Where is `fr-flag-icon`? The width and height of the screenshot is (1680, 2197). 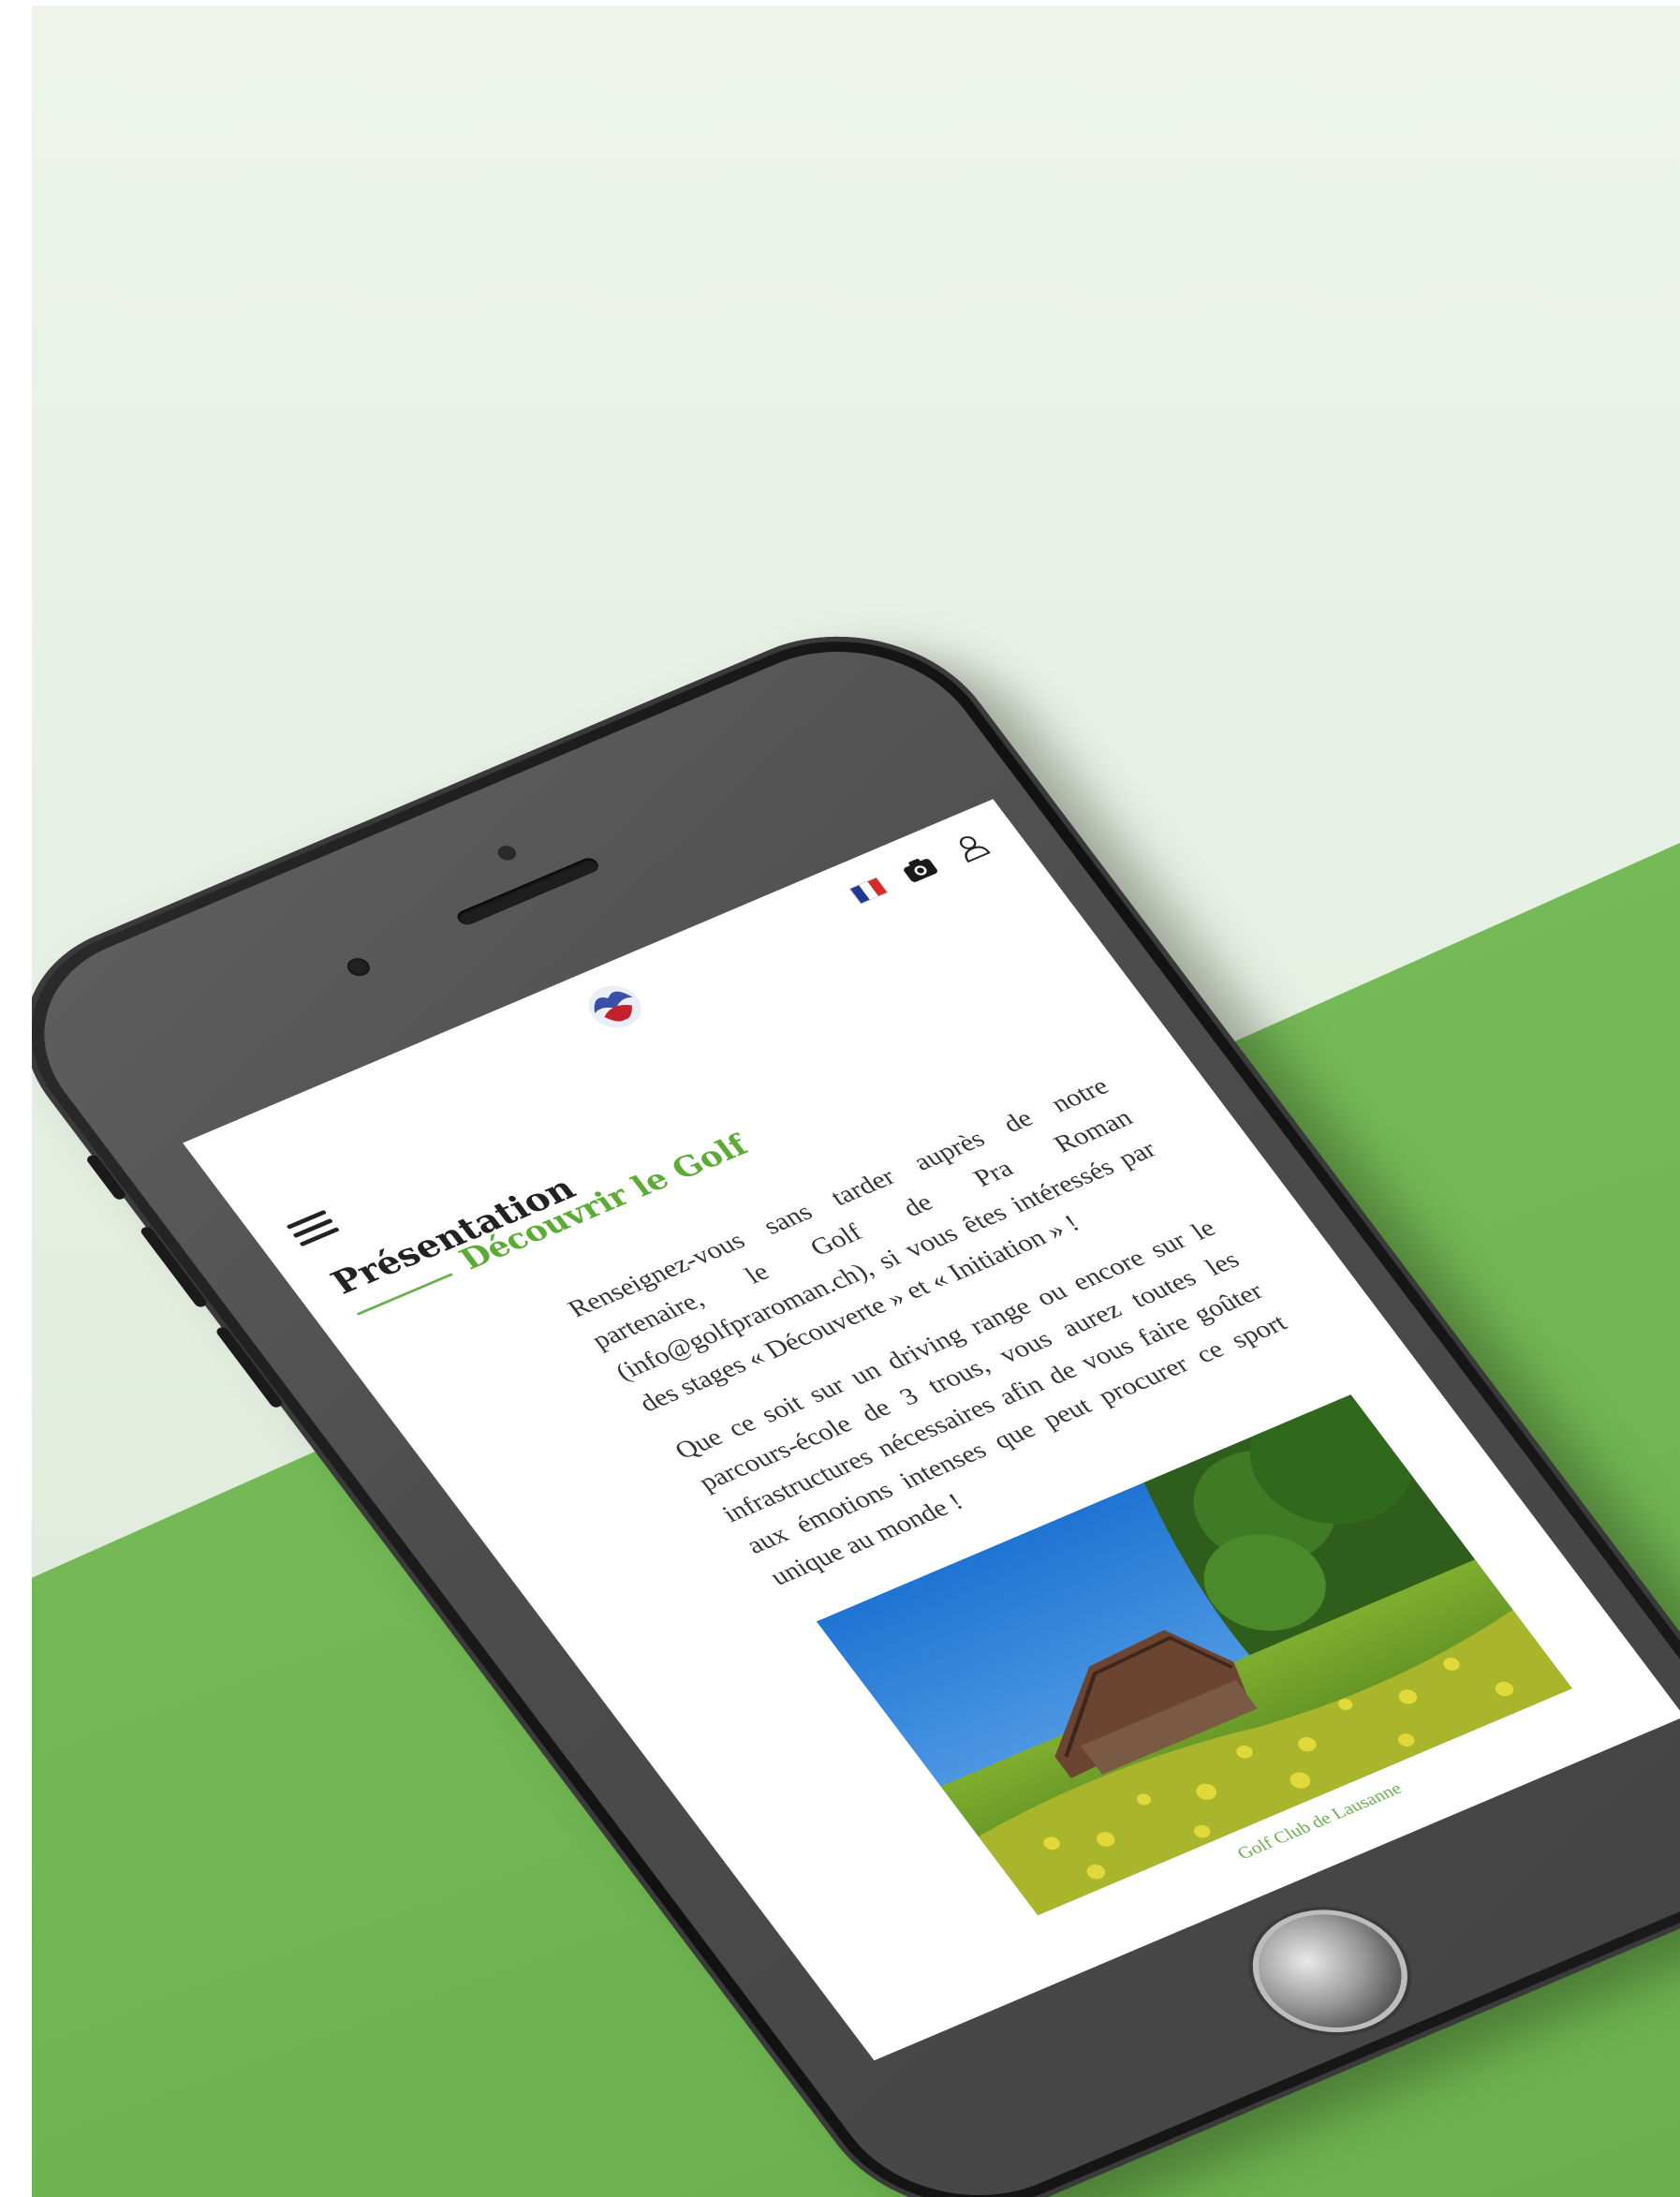 fr-flag-icon is located at coordinates (868, 891).